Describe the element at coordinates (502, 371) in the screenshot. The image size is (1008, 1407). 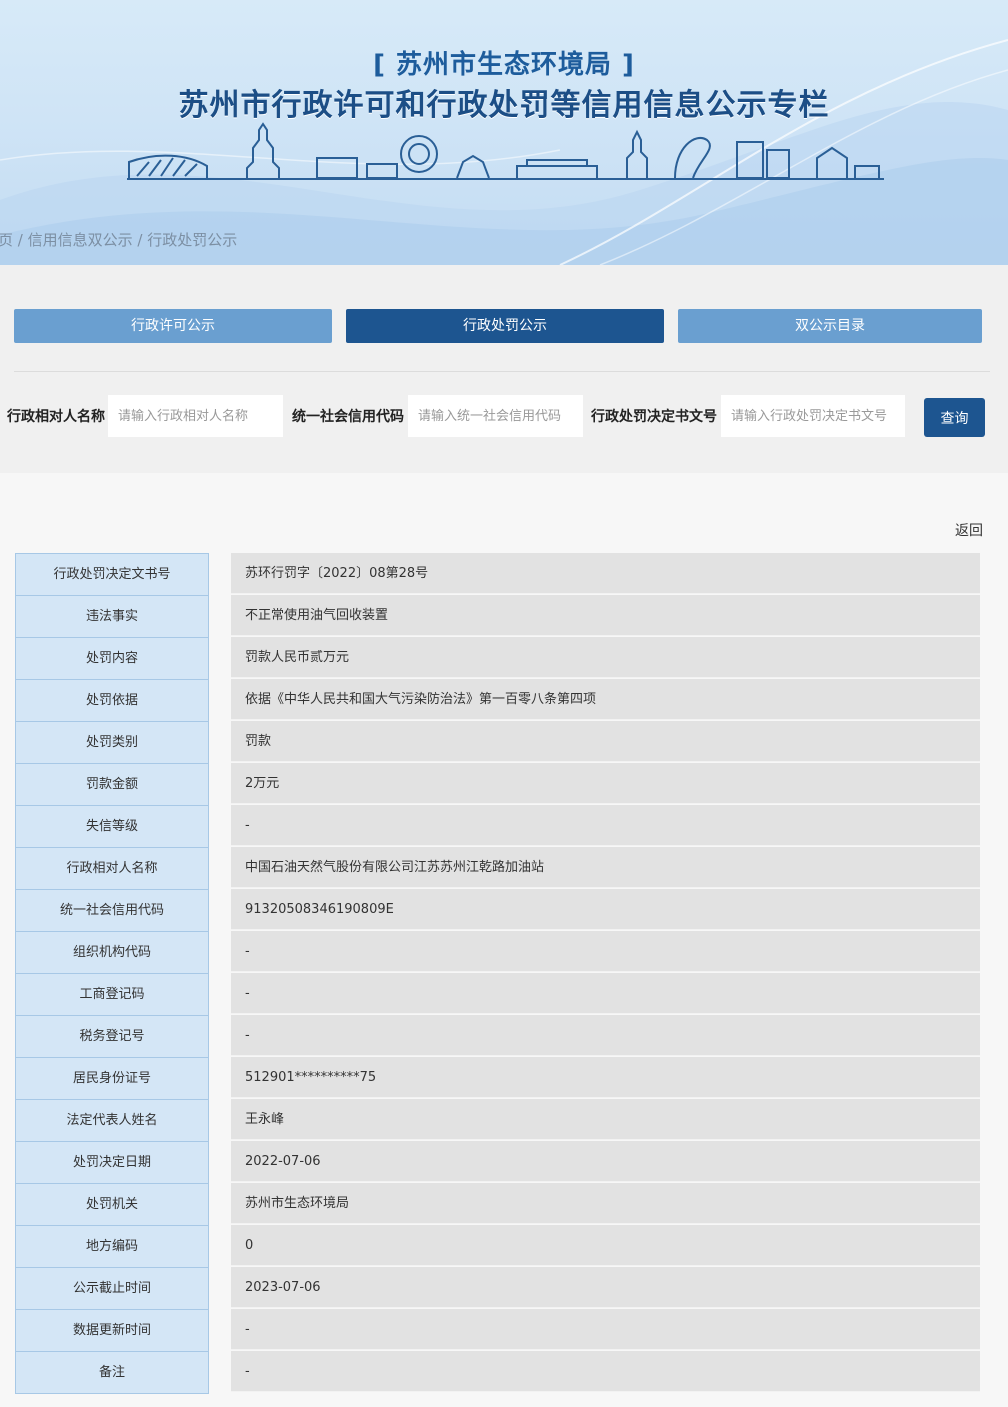
I see `divider` at that location.